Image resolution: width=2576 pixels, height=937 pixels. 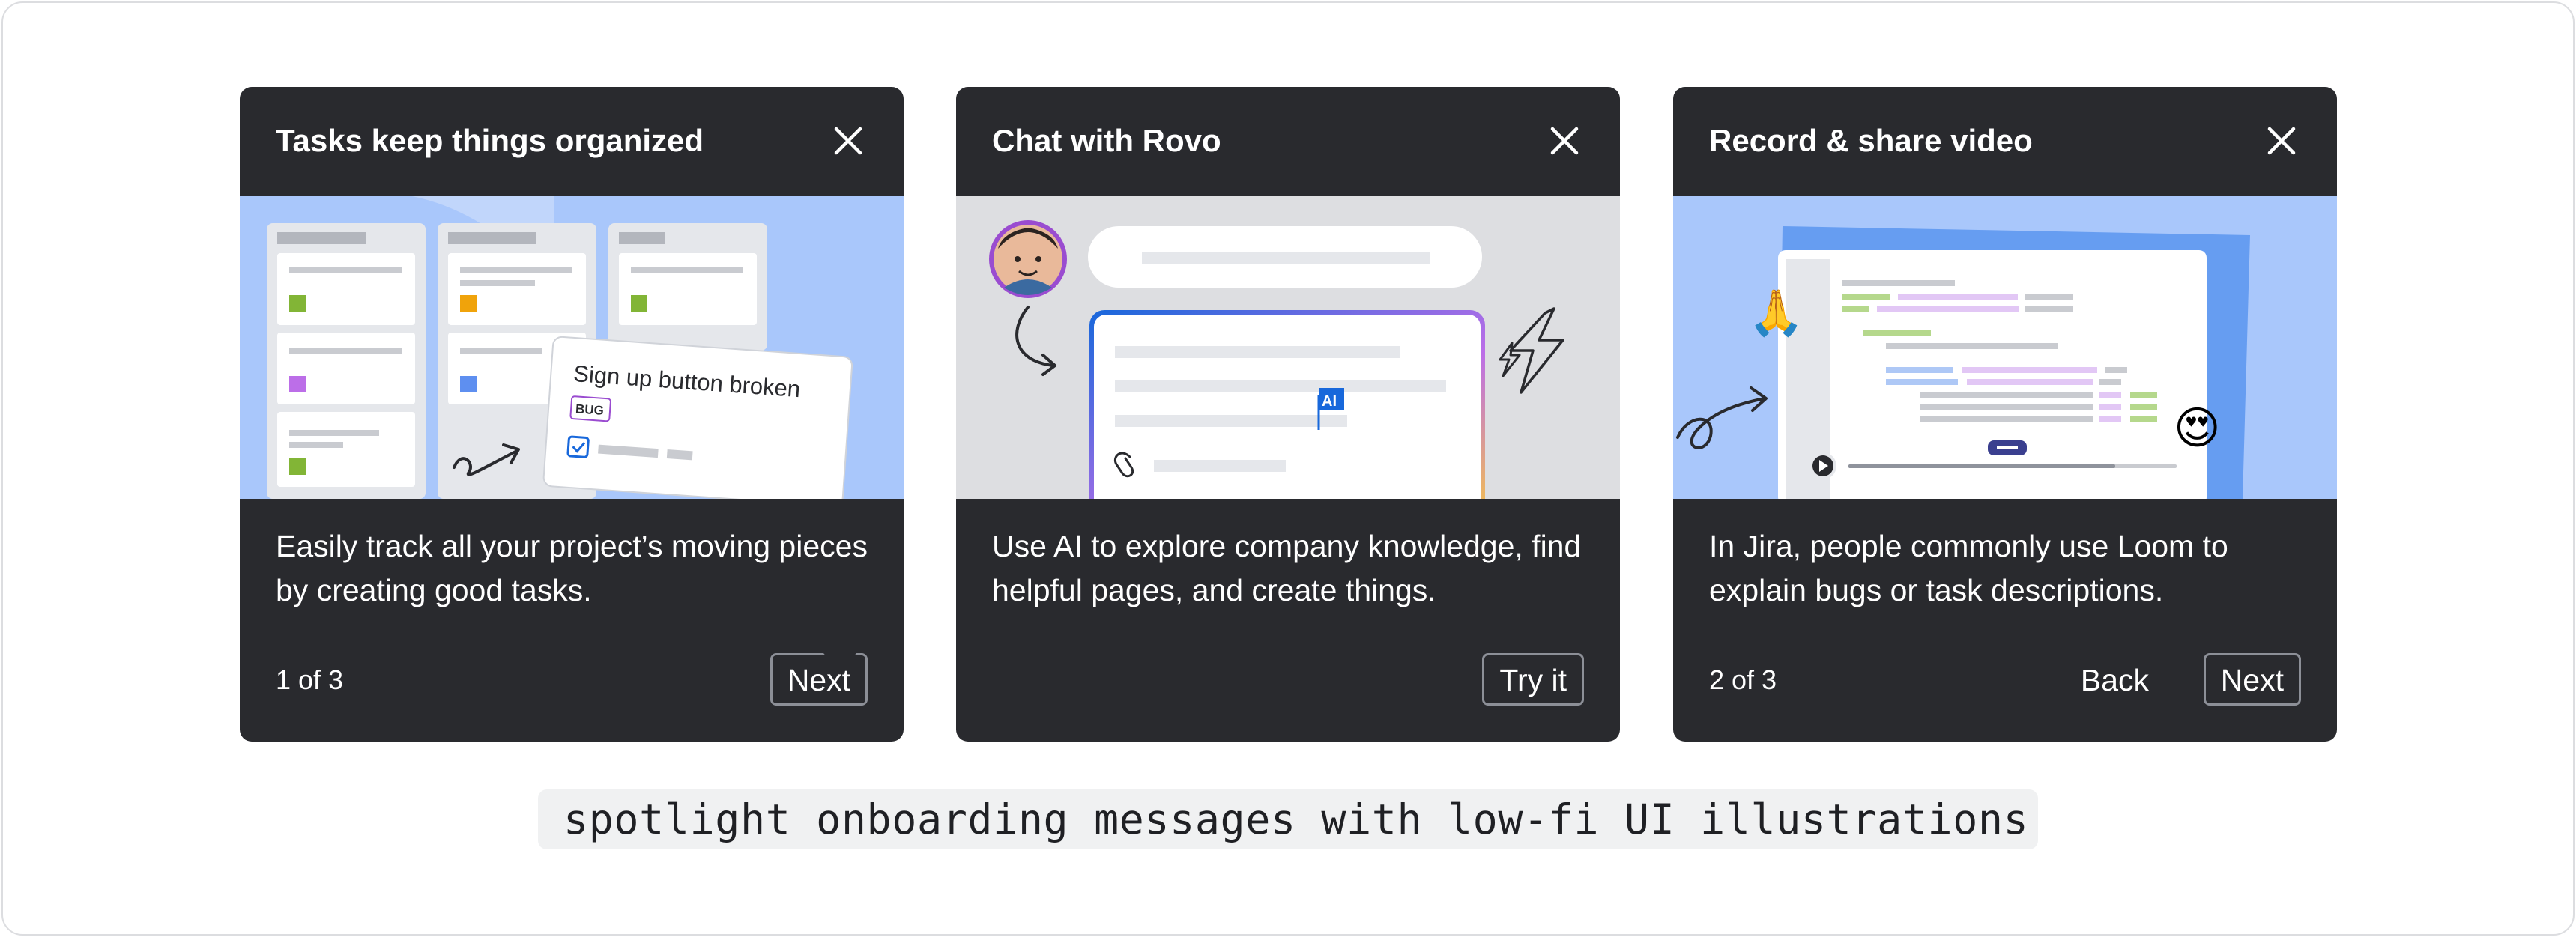 I want to click on card-title: Tasks keep things organized, so click(x=490, y=140).